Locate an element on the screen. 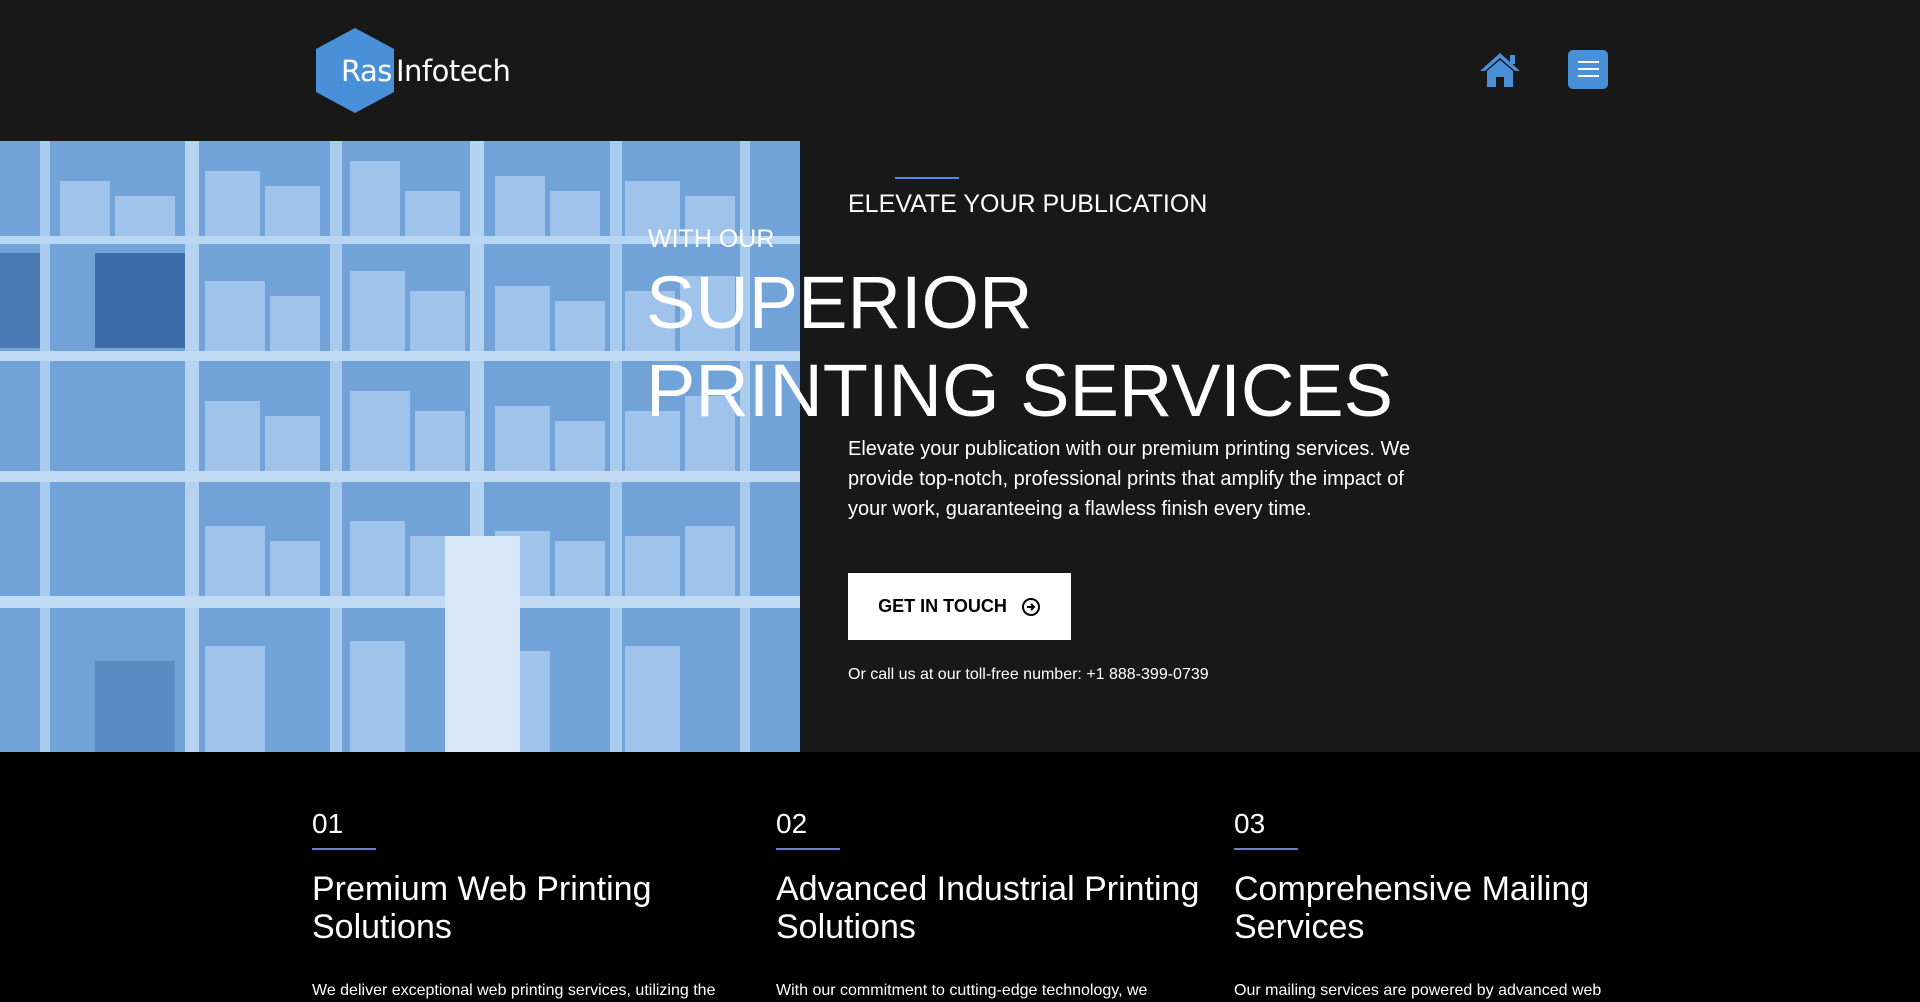  hero-subkicker: WITH OUR is located at coordinates (711, 239).